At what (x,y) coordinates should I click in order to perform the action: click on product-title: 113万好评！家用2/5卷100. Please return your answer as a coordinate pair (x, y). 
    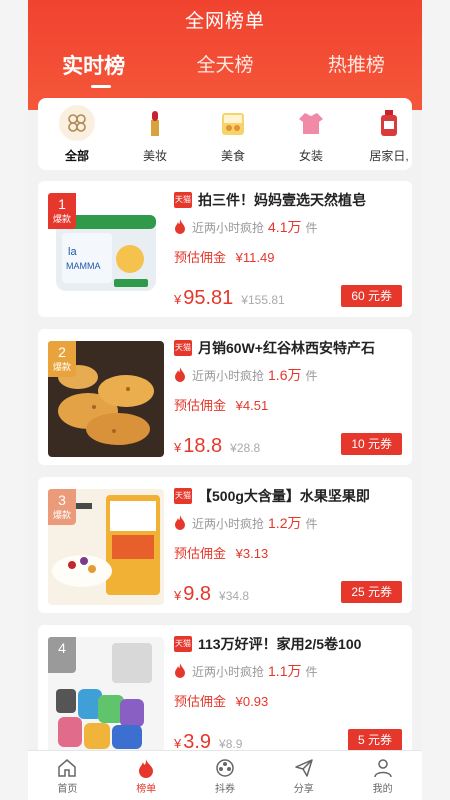
    Looking at the image, I should click on (280, 644).